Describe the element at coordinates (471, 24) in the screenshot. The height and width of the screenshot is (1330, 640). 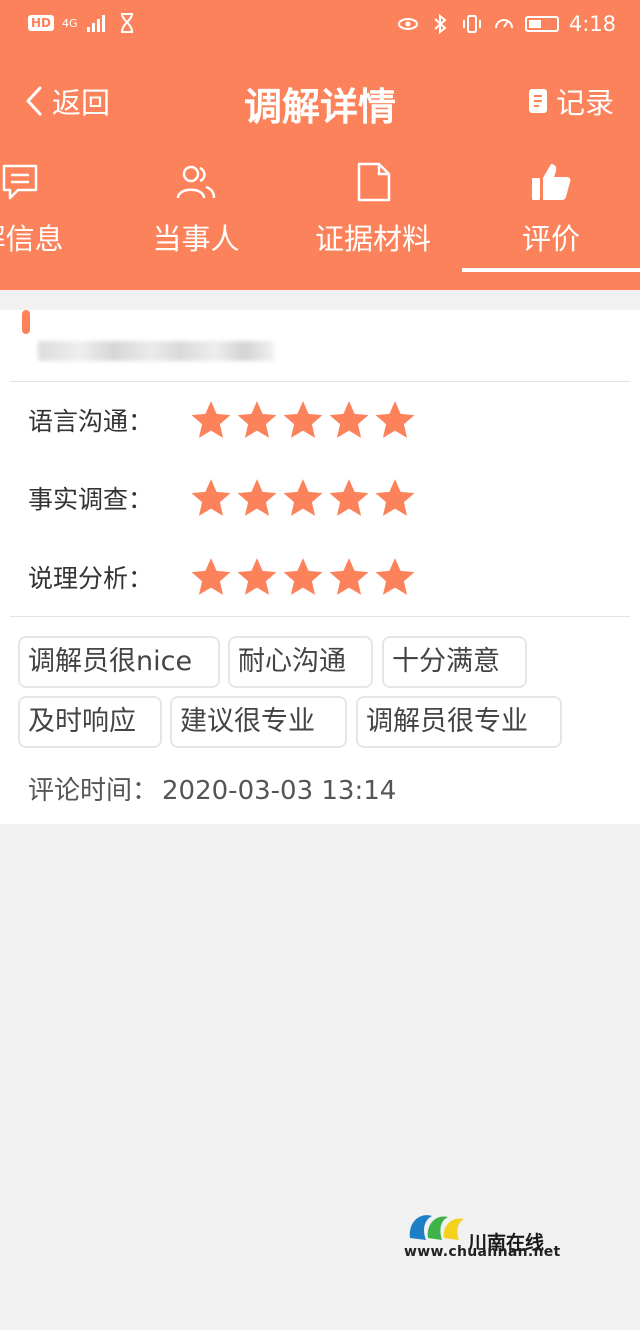
I see `vibrate-icon` at that location.